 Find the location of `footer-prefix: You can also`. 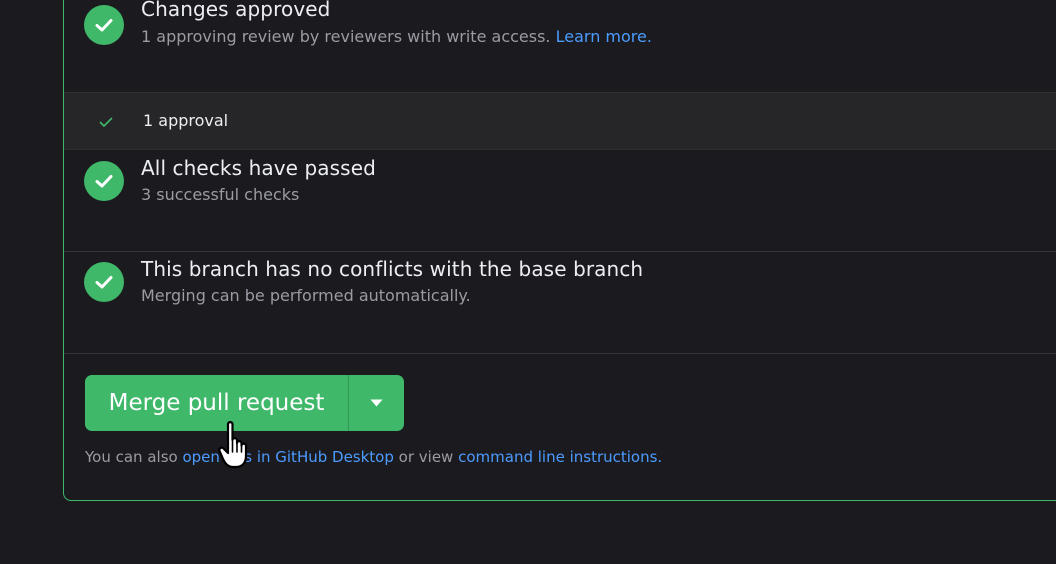

footer-prefix: You can also is located at coordinates (131, 457).